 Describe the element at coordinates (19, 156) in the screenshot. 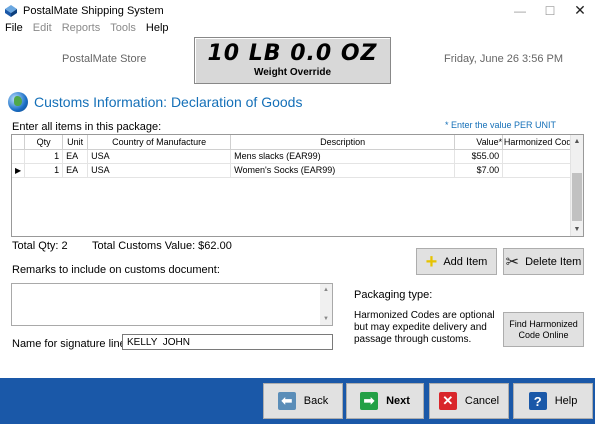

I see `row-indicator` at that location.